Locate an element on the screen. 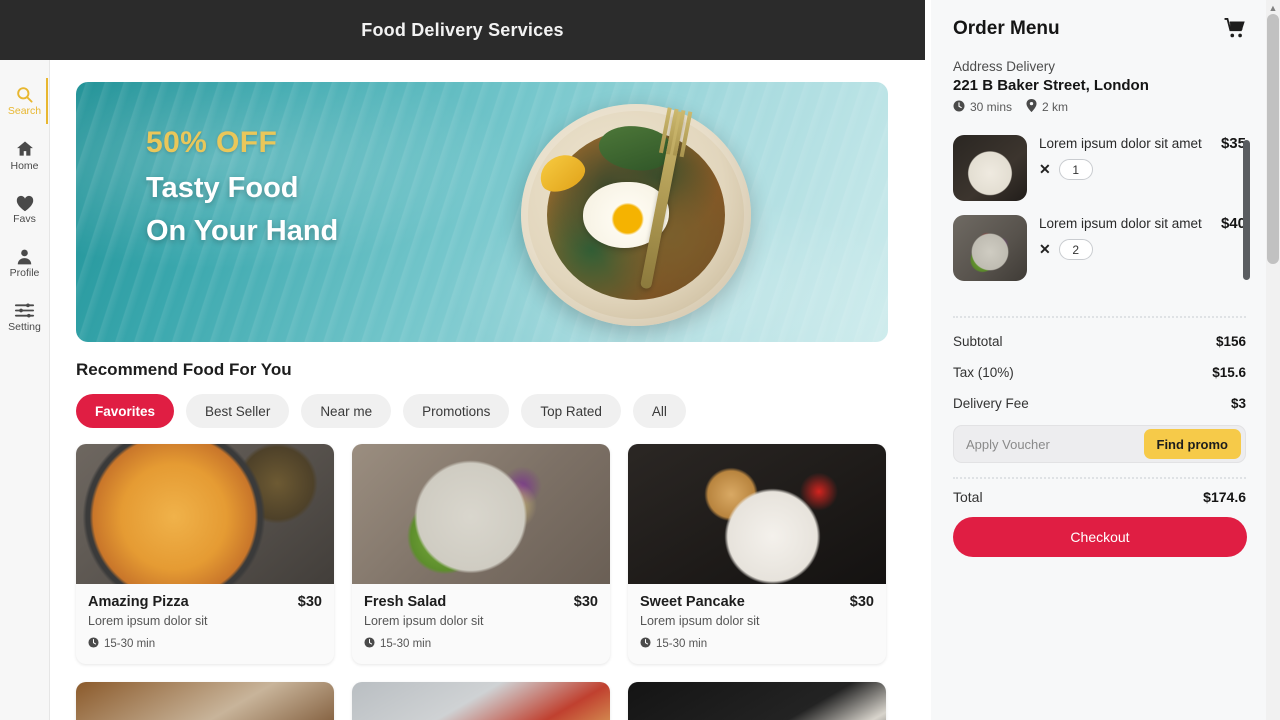 The height and width of the screenshot is (720, 1280). sidebar-item-label: Favs is located at coordinates (24, 218).